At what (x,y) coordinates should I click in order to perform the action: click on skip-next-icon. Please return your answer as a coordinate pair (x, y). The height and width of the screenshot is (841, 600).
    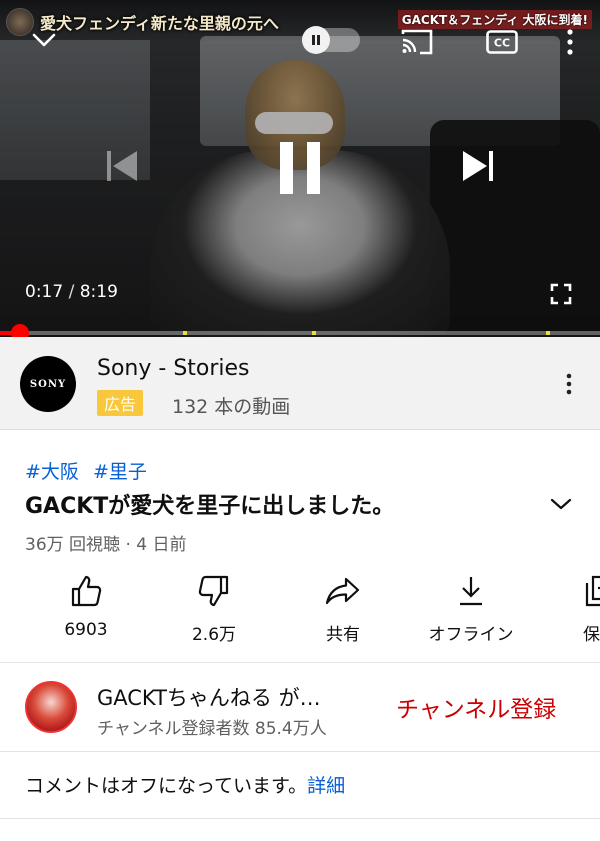
    Looking at the image, I should click on (478, 166).